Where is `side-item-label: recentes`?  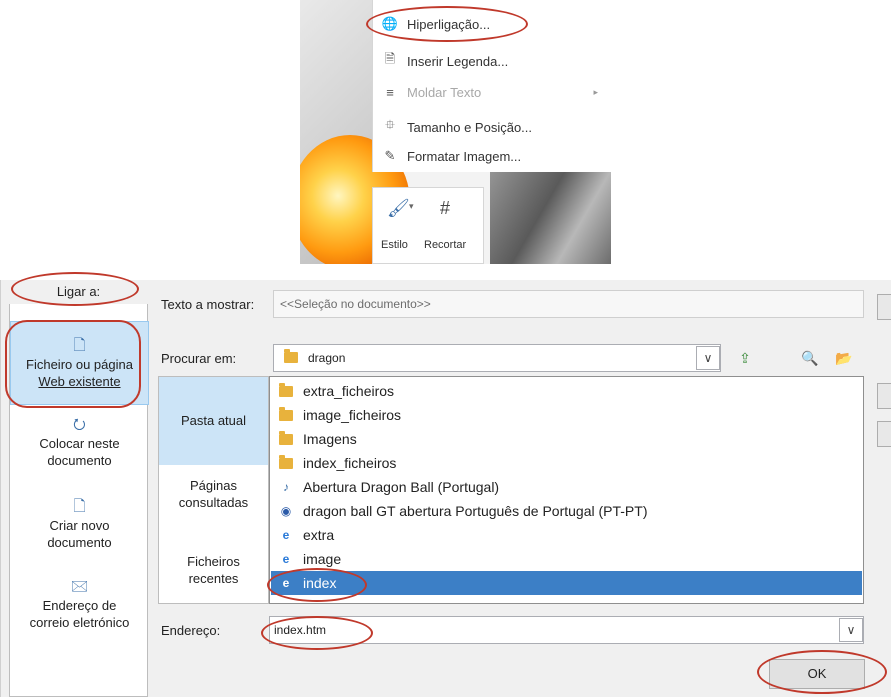
side-item-label: recentes is located at coordinates (213, 578).